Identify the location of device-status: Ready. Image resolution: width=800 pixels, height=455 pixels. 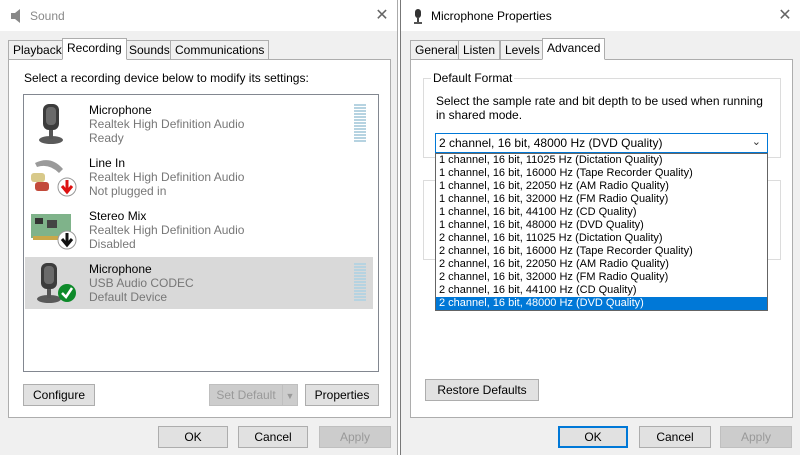
(106, 138).